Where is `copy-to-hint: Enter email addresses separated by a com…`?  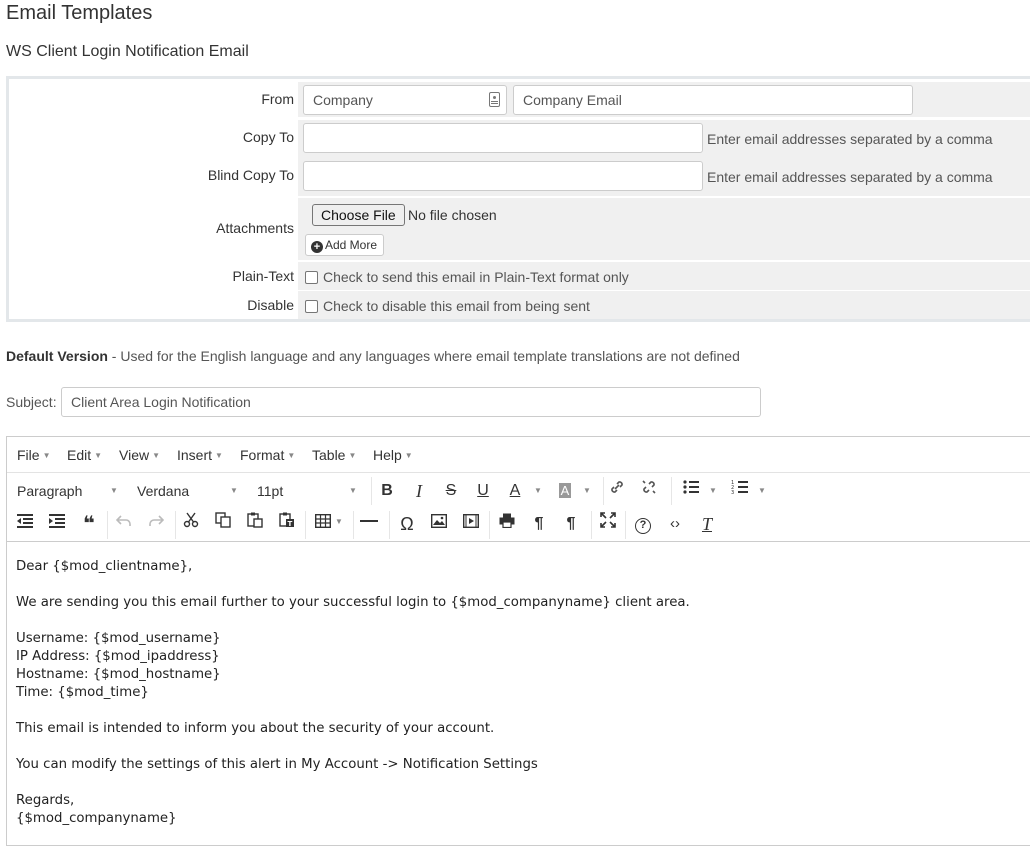 copy-to-hint: Enter email addresses separated by a com… is located at coordinates (850, 139).